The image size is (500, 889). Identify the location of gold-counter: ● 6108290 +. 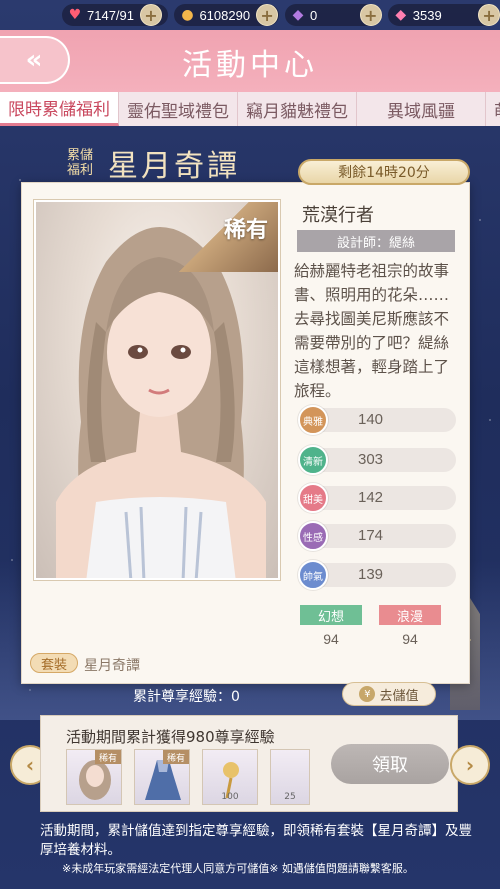
(226, 15).